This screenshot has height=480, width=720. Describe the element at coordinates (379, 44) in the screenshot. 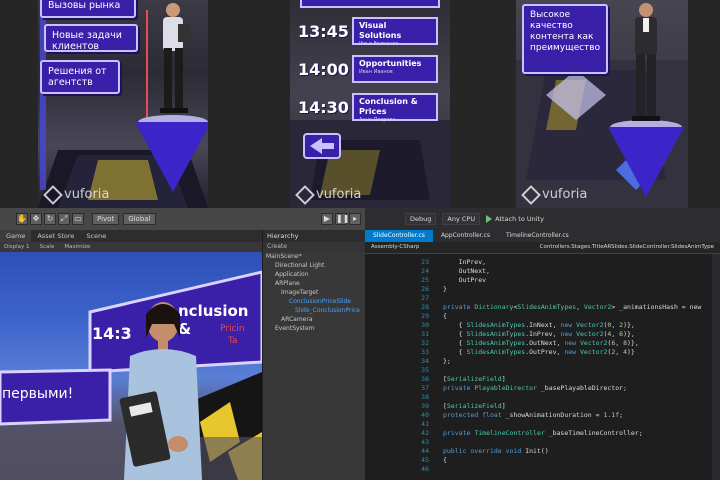

I see `slot-speaker: Илья Волгинов` at that location.